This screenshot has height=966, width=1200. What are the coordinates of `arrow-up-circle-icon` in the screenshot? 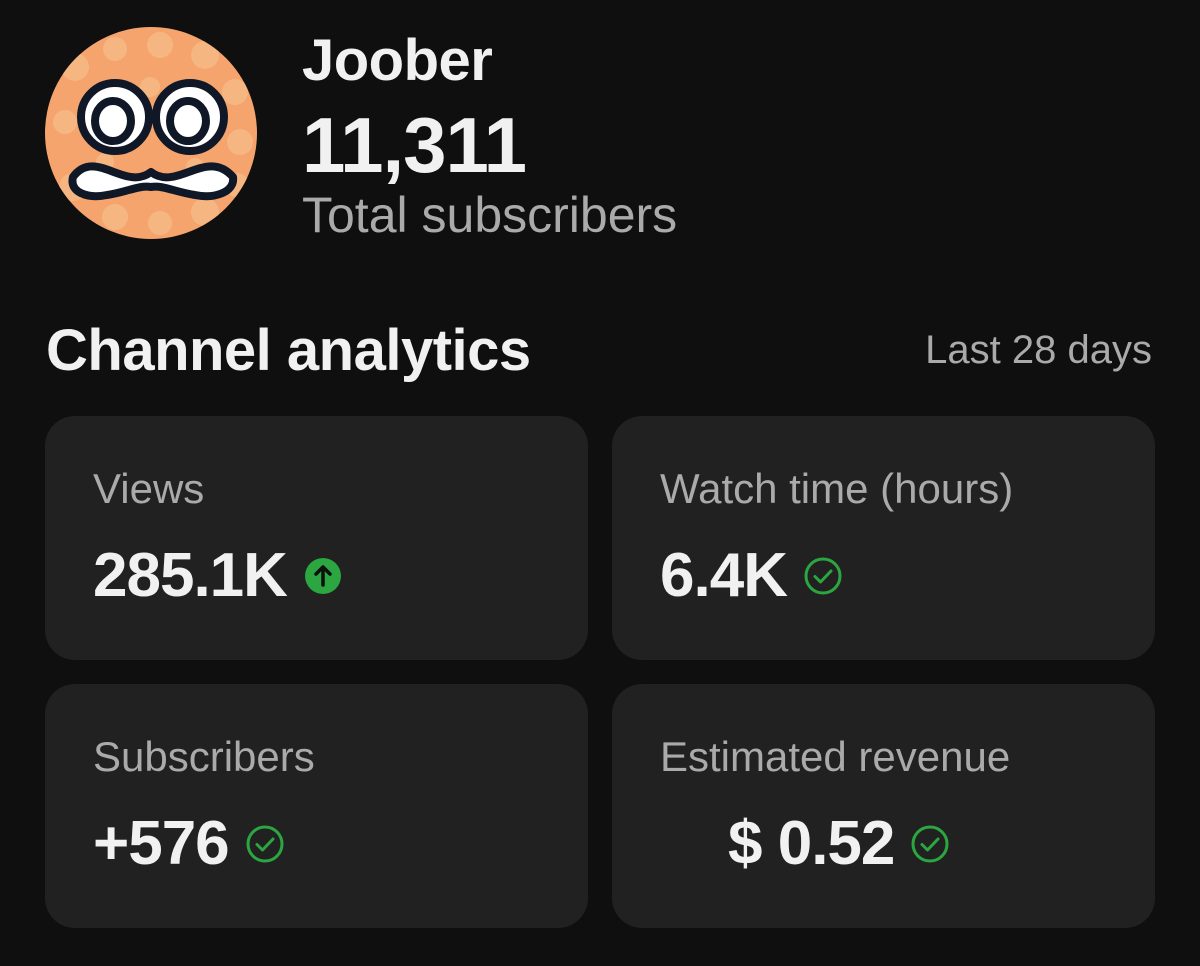 It's located at (323, 576).